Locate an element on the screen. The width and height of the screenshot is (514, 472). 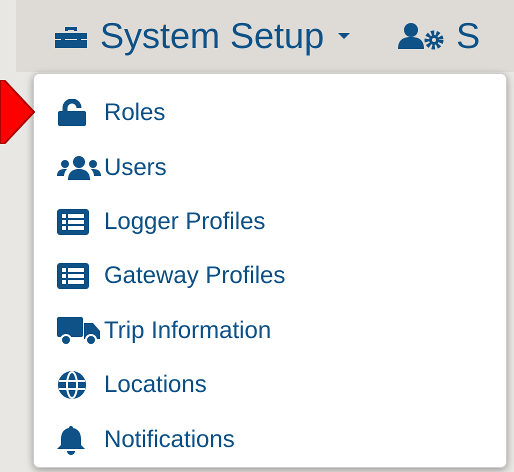
truck-icon is located at coordinates (79, 330).